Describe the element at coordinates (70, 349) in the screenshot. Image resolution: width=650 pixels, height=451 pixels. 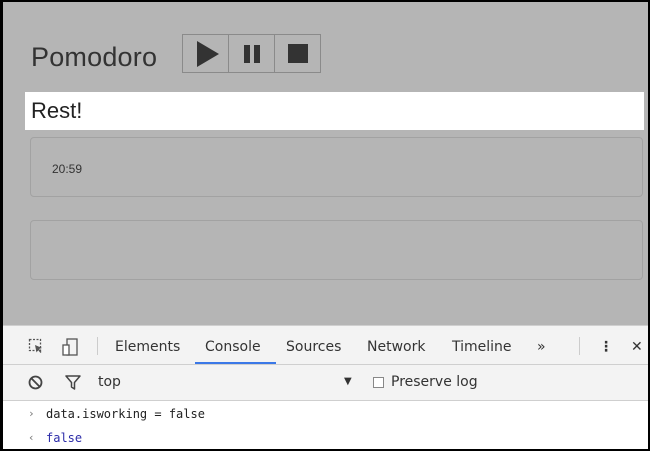
I see `device-mode-icon` at that location.